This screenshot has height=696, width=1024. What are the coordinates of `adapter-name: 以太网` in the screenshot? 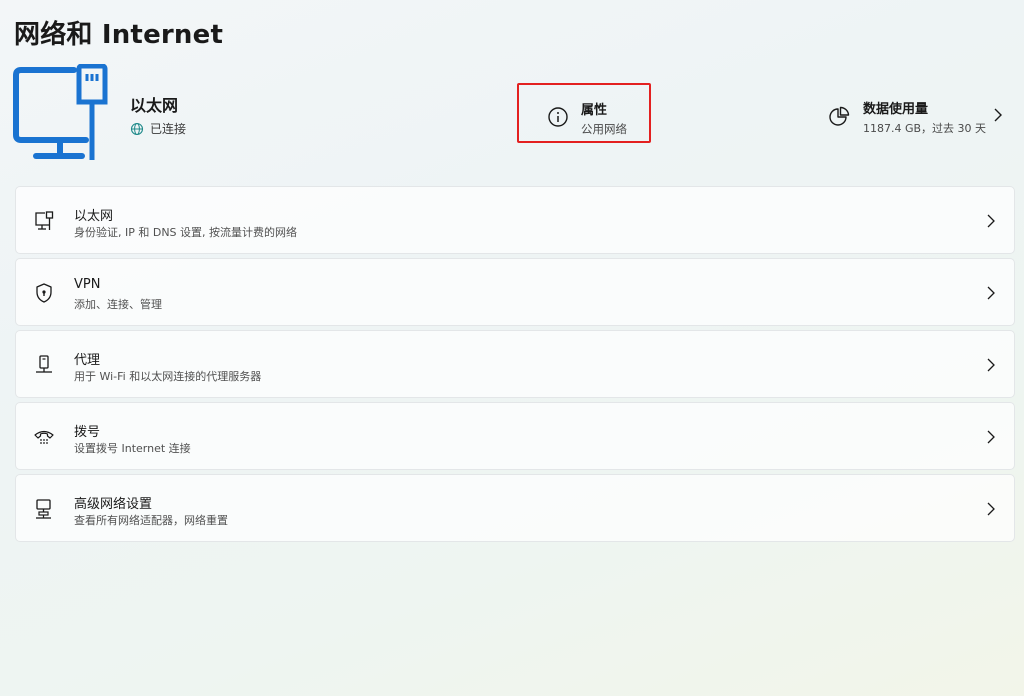 It's located at (154, 105).